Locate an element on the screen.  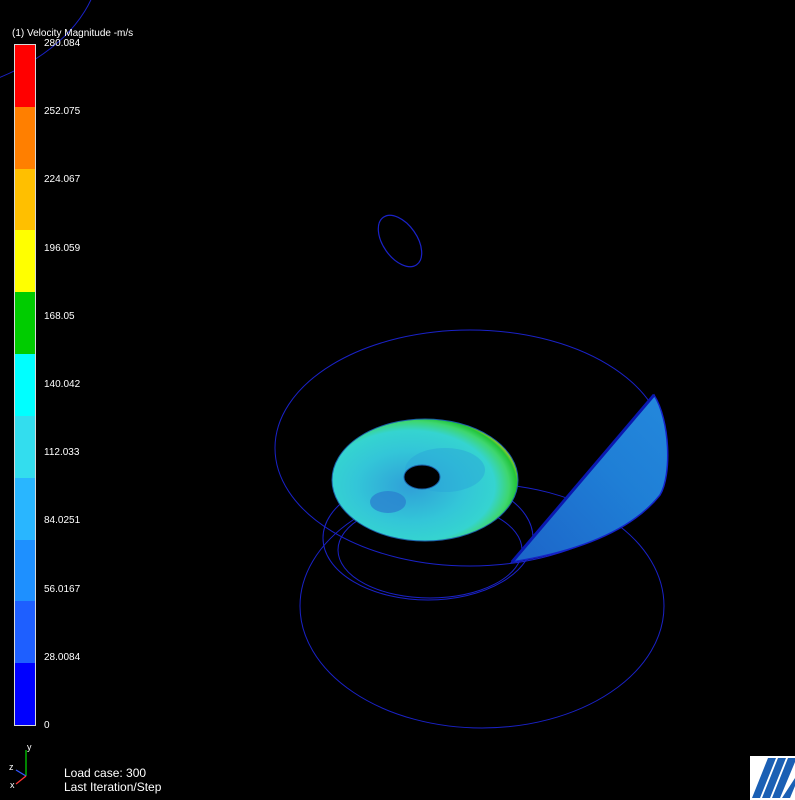
disc-hub-hole is located at coordinates (422, 477).